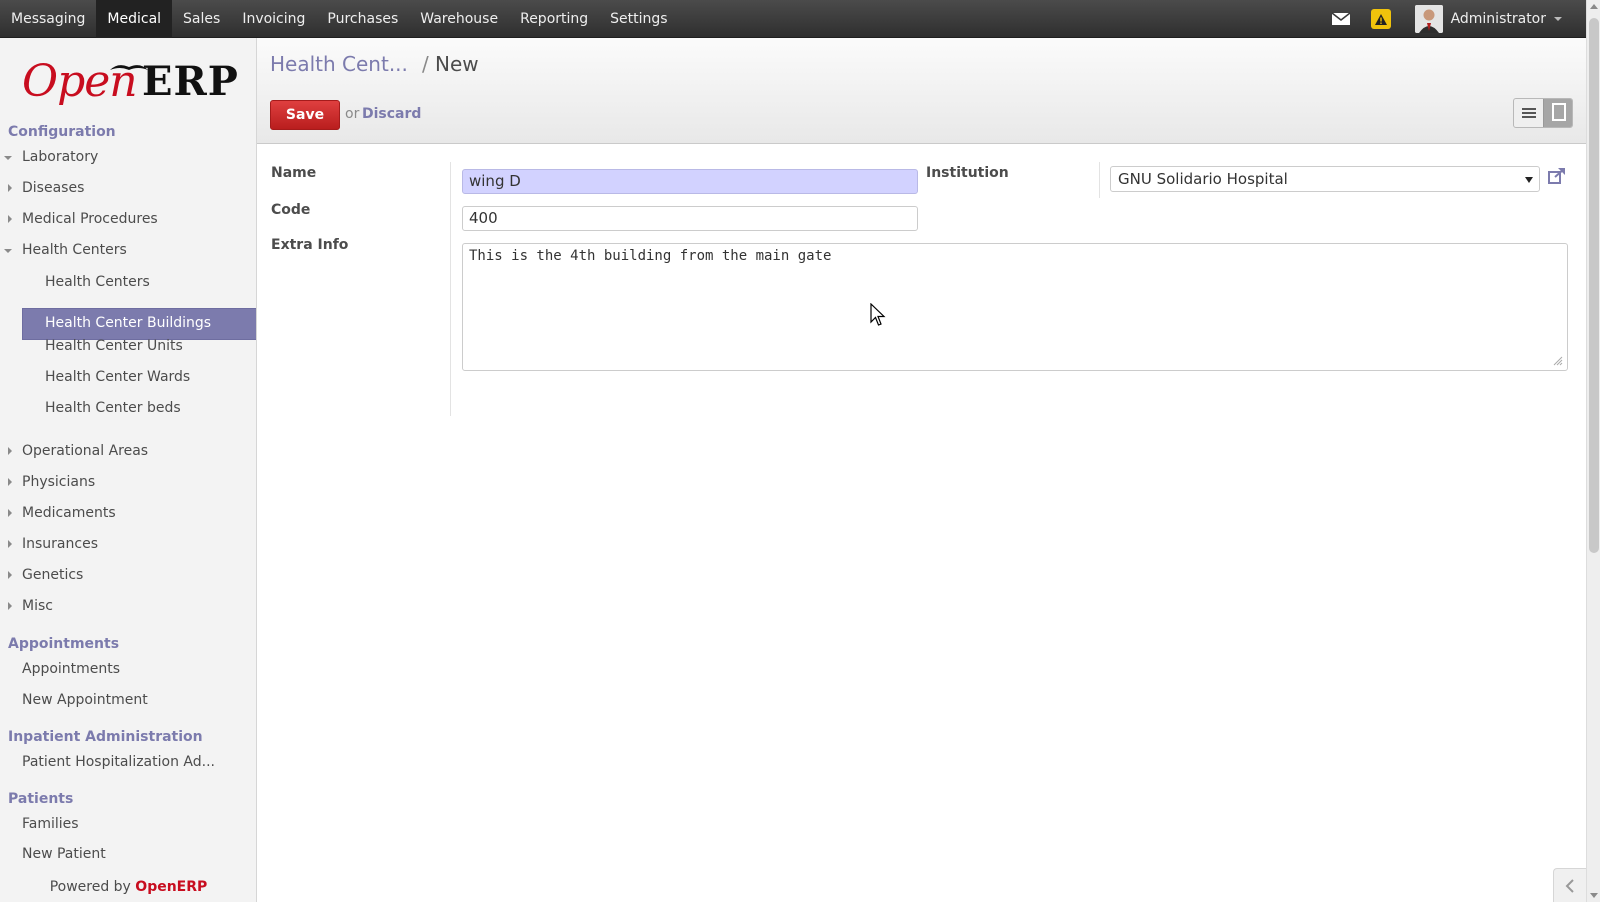  What do you see at coordinates (1558, 19) in the screenshot?
I see `chevron-down-icon` at bounding box center [1558, 19].